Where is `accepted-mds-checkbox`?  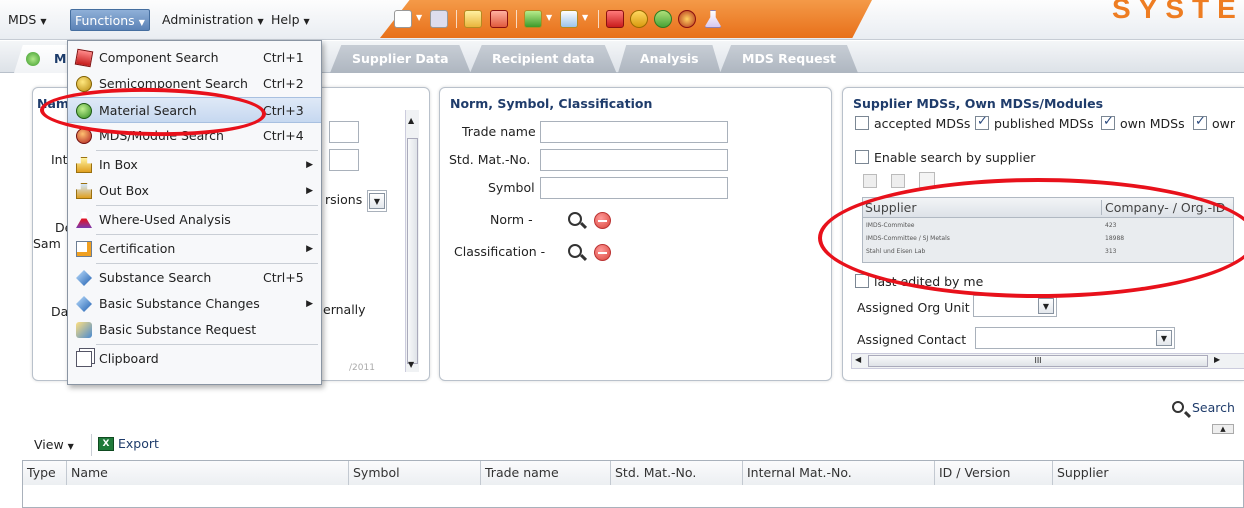 accepted-mds-checkbox is located at coordinates (862, 123).